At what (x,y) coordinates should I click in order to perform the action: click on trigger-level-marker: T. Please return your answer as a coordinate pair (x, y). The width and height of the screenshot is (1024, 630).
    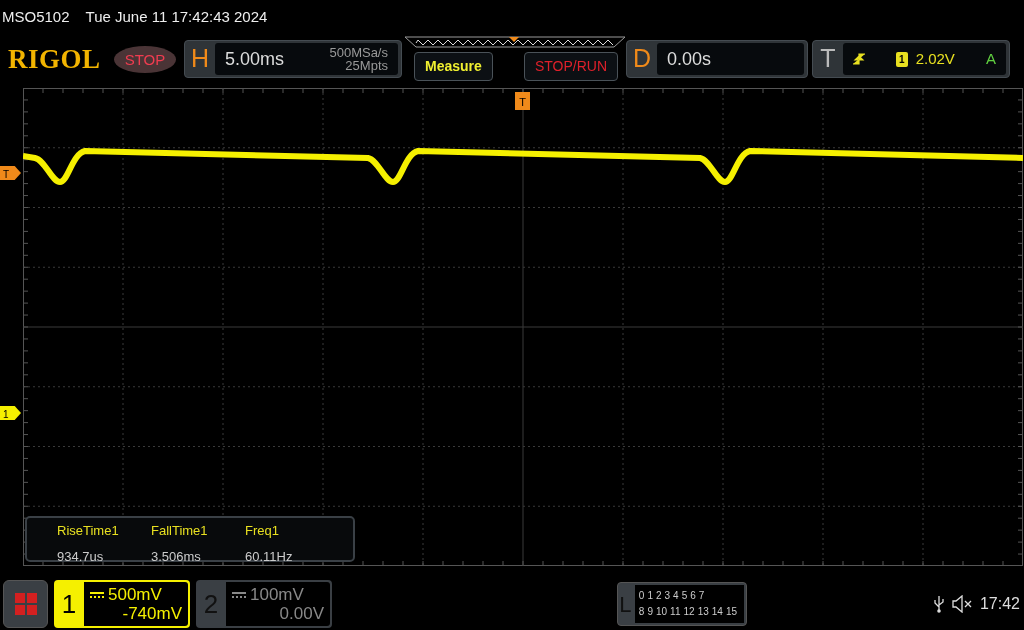
    Looking at the image, I should click on (10, 173).